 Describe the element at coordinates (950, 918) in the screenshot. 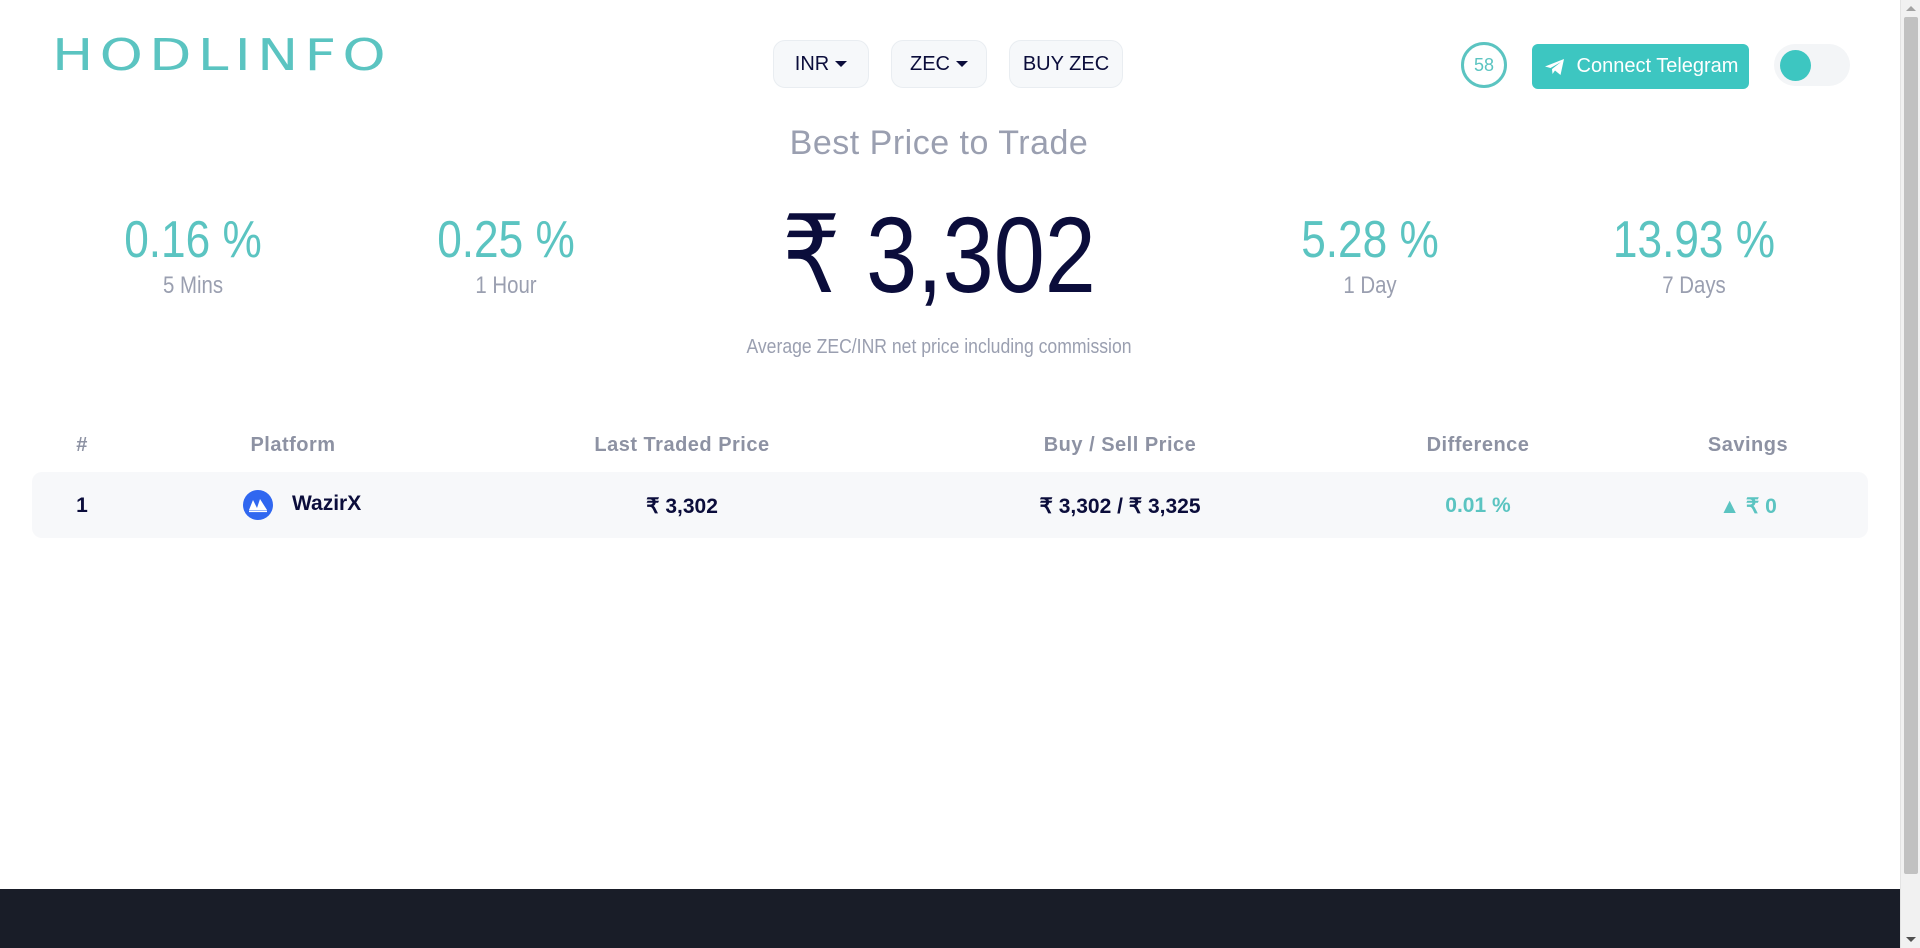

I see `footer` at that location.